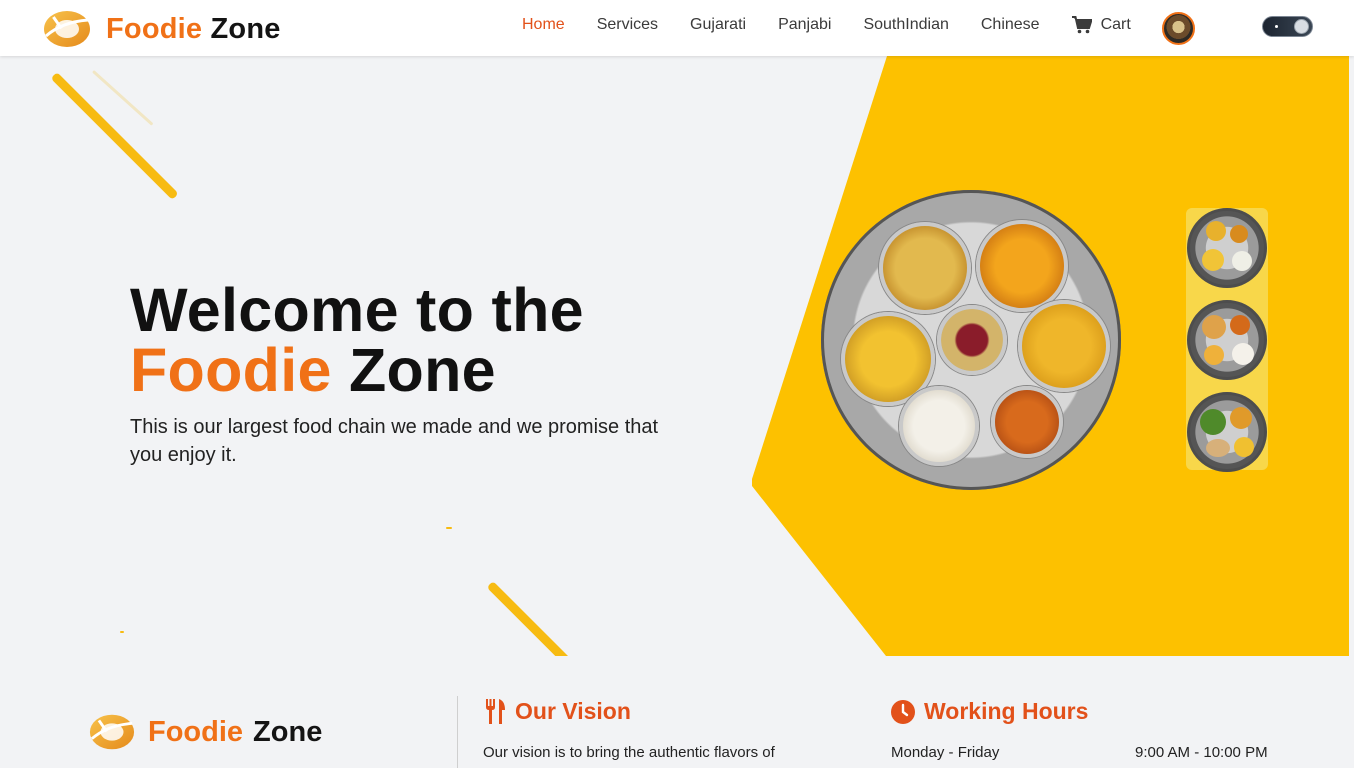  I want to click on brand-logo-link: Foodie Zone, so click(161, 29).